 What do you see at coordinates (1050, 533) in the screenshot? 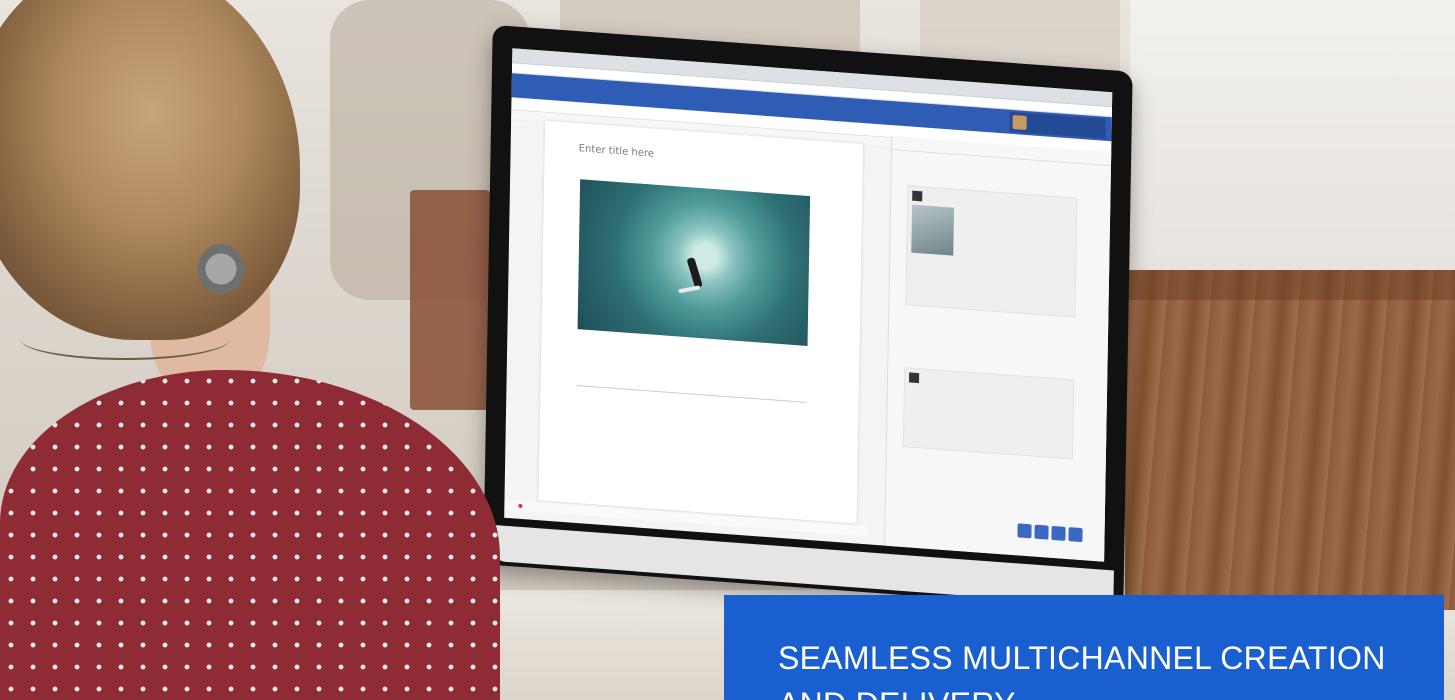
I see `share-buttons` at bounding box center [1050, 533].